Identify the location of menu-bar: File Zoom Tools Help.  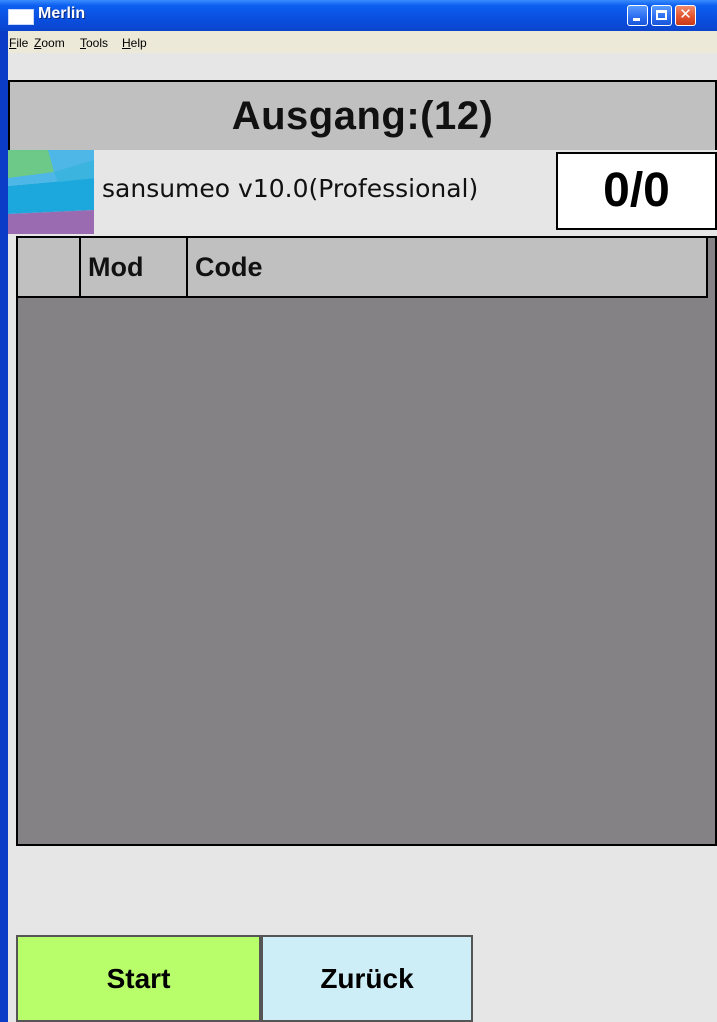
(362, 42).